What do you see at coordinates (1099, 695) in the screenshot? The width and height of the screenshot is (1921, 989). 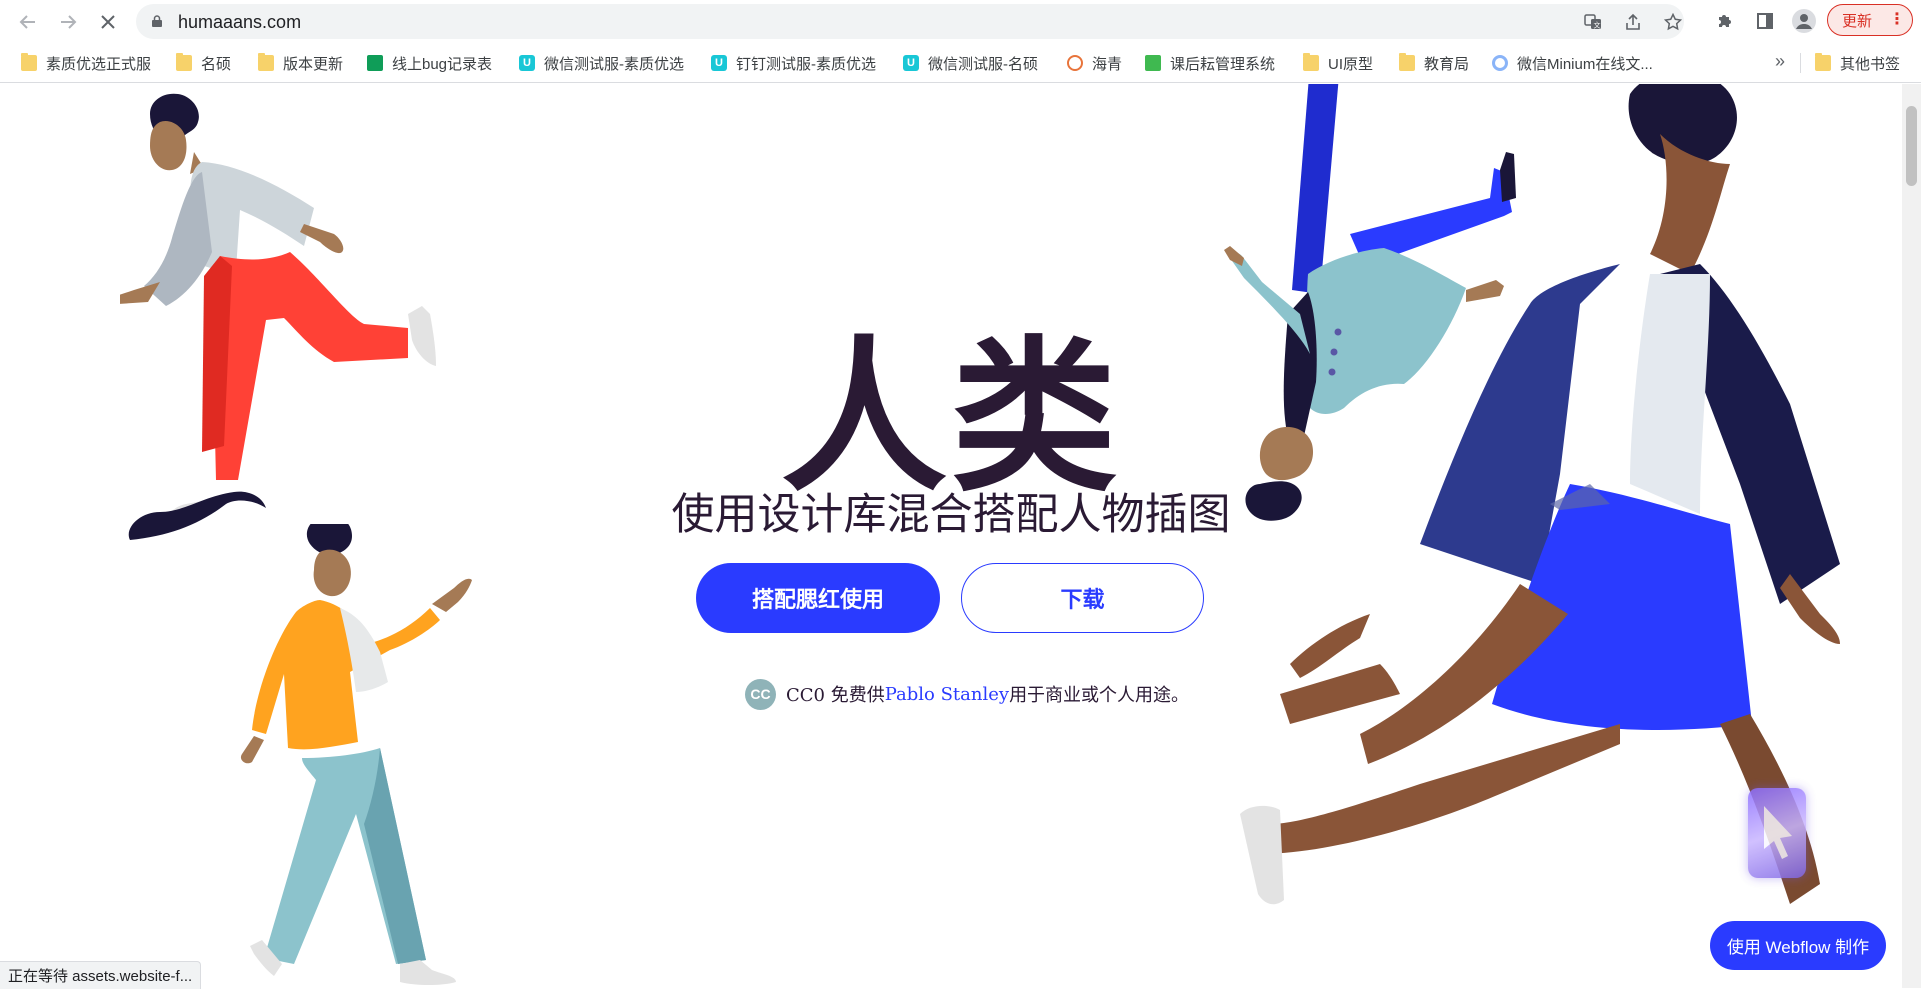 I see `license-suffix: 用于商业或个人用途。` at bounding box center [1099, 695].